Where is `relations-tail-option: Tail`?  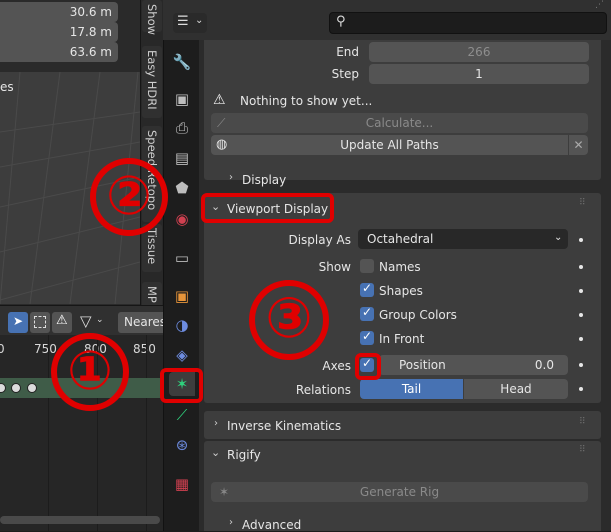
relations-tail-option: Tail is located at coordinates (411, 389).